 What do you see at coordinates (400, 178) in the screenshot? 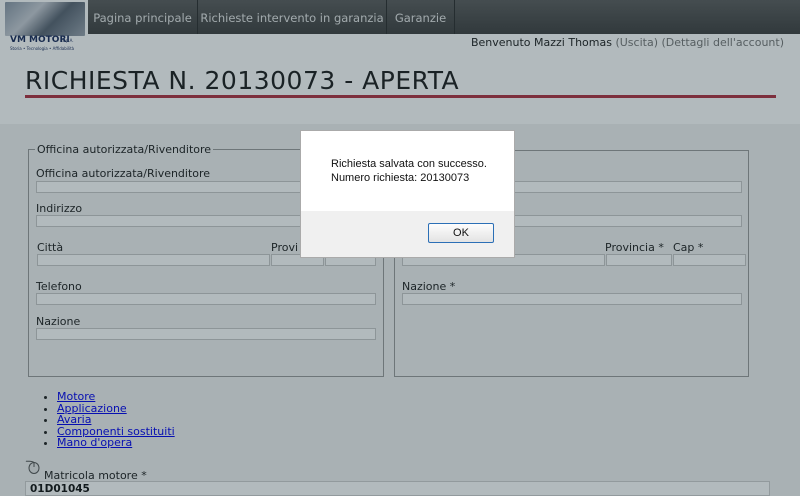
I see `dialog-message-line-2: Numero richiesta: 20130073` at bounding box center [400, 178].